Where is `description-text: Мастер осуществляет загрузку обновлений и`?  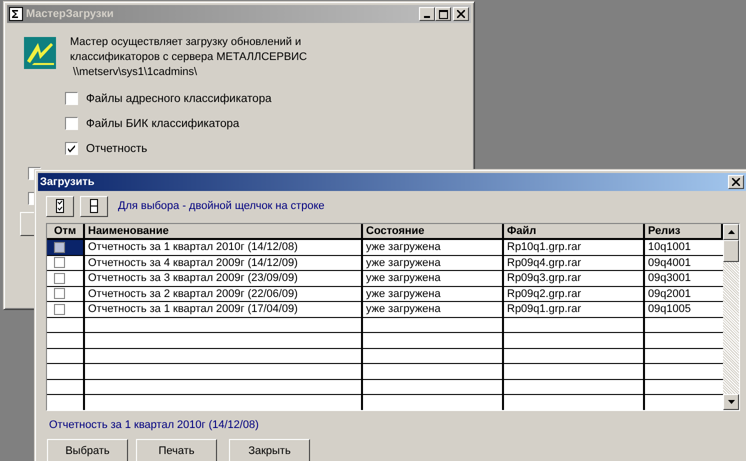
description-text: Мастер осуществляет загрузку обновлений и is located at coordinates (186, 42).